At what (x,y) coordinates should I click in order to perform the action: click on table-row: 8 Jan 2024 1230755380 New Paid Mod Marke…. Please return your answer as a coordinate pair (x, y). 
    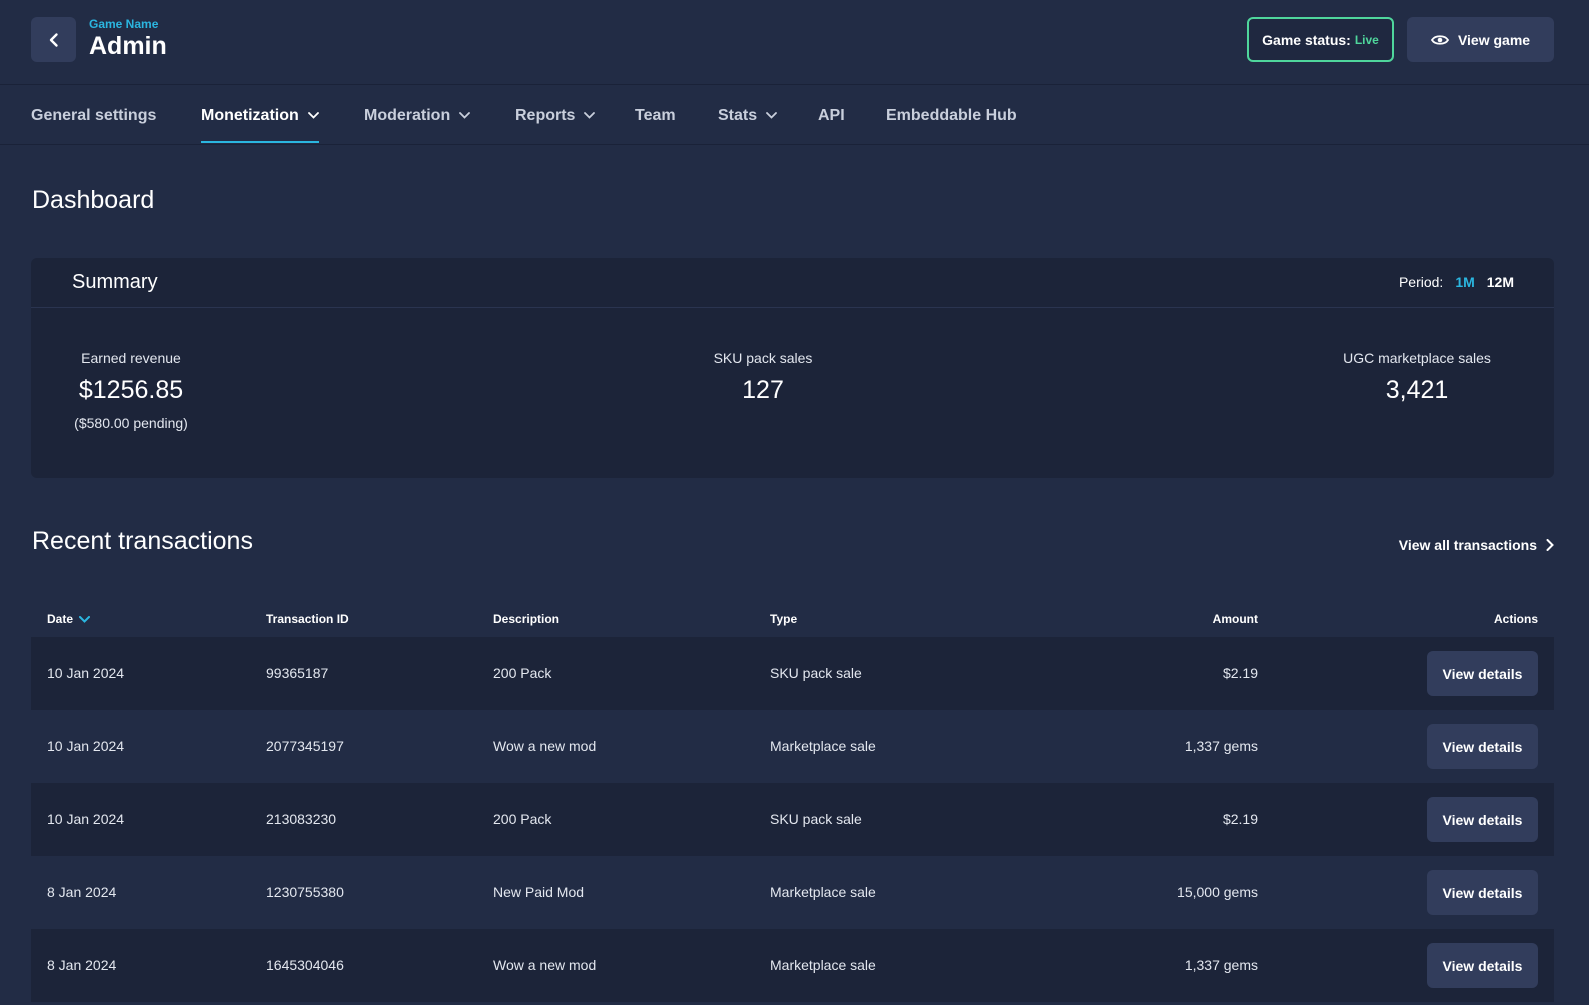
    Looking at the image, I should click on (792, 892).